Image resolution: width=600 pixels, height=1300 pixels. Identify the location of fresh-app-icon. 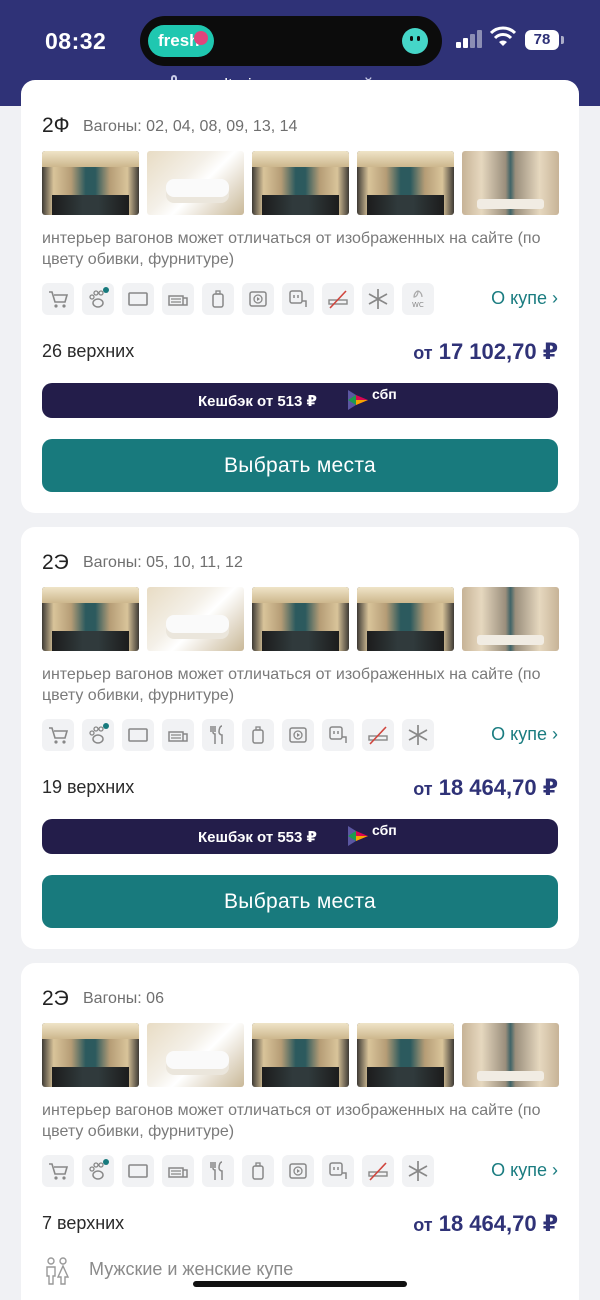
(201, 38).